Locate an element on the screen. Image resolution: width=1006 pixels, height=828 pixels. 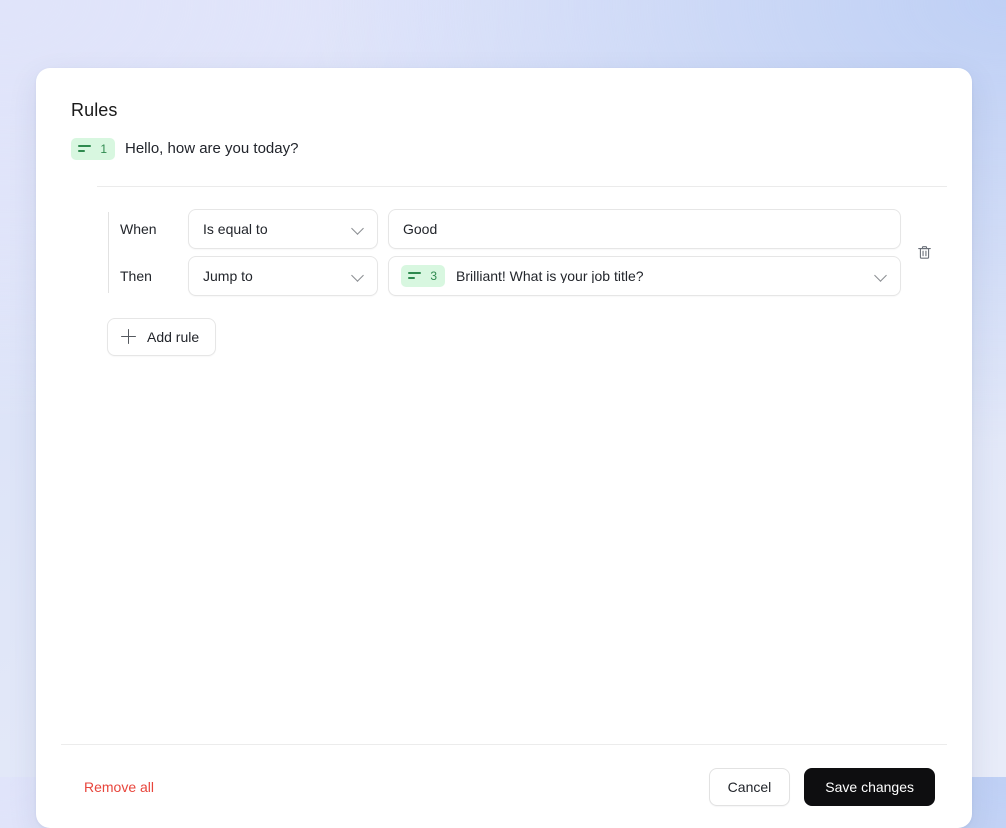
condition-value-input is located at coordinates (644, 228).